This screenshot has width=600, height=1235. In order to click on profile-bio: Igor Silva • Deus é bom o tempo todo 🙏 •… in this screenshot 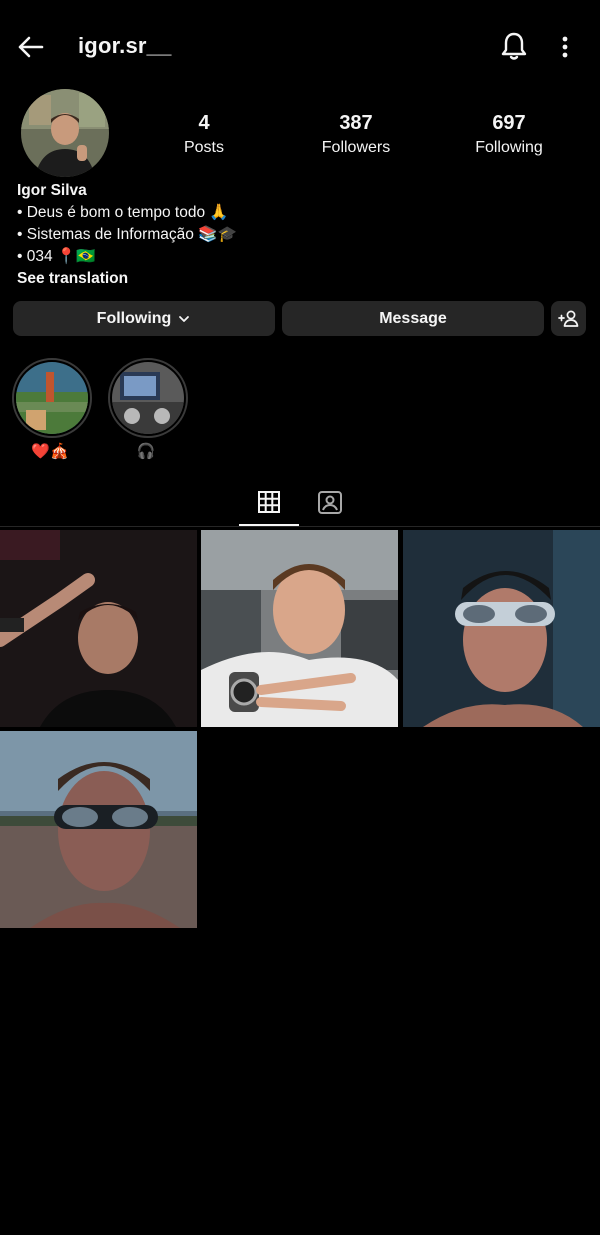, I will do `click(297, 235)`.